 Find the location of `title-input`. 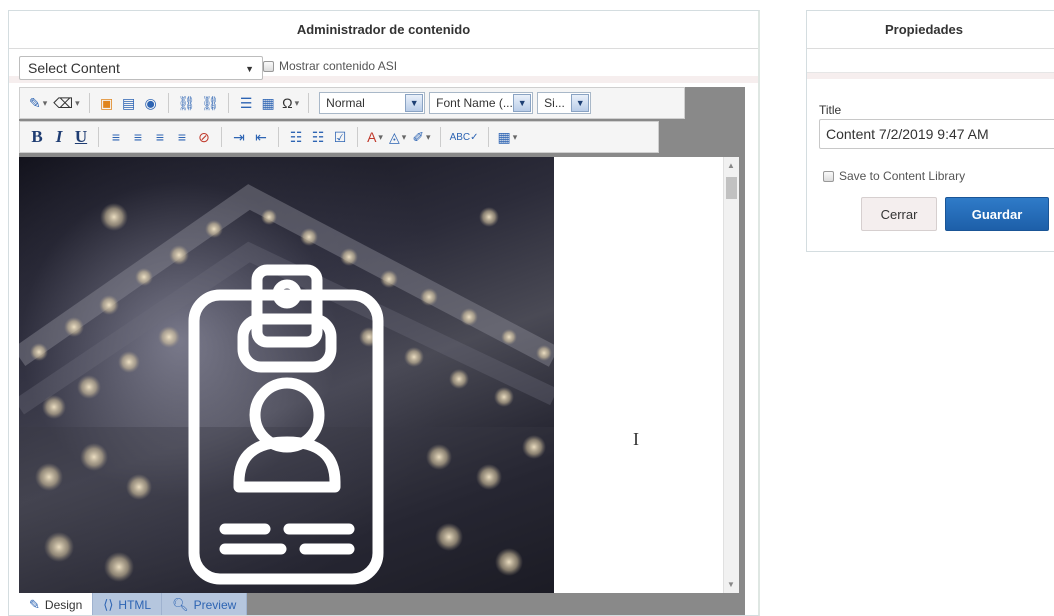

title-input is located at coordinates (936, 134).